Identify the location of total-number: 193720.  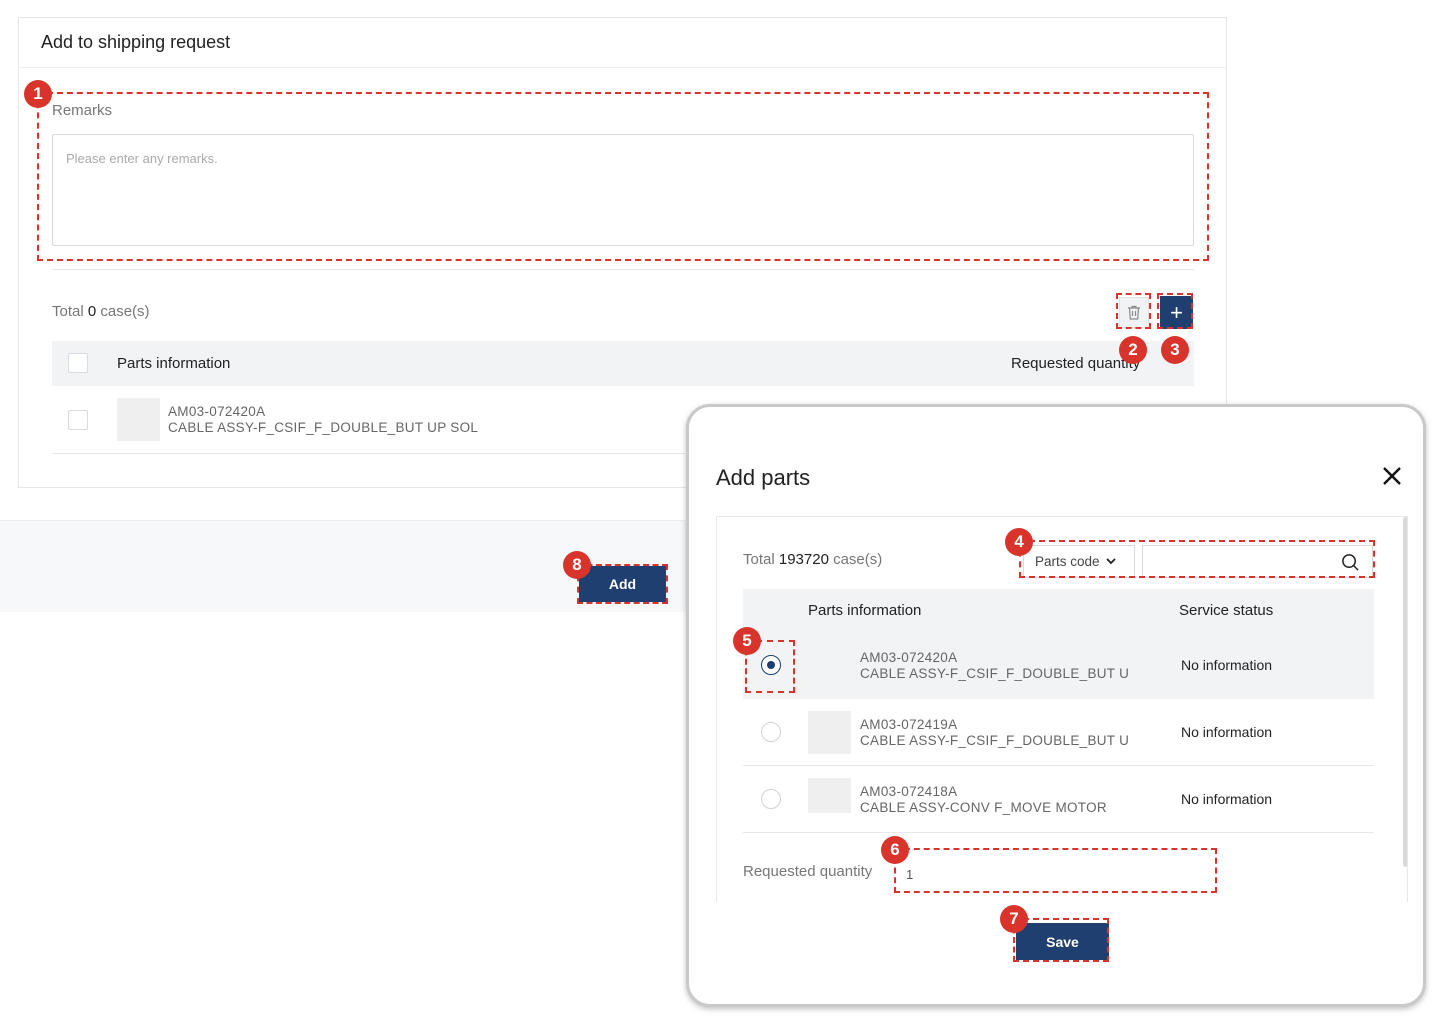
(803, 559).